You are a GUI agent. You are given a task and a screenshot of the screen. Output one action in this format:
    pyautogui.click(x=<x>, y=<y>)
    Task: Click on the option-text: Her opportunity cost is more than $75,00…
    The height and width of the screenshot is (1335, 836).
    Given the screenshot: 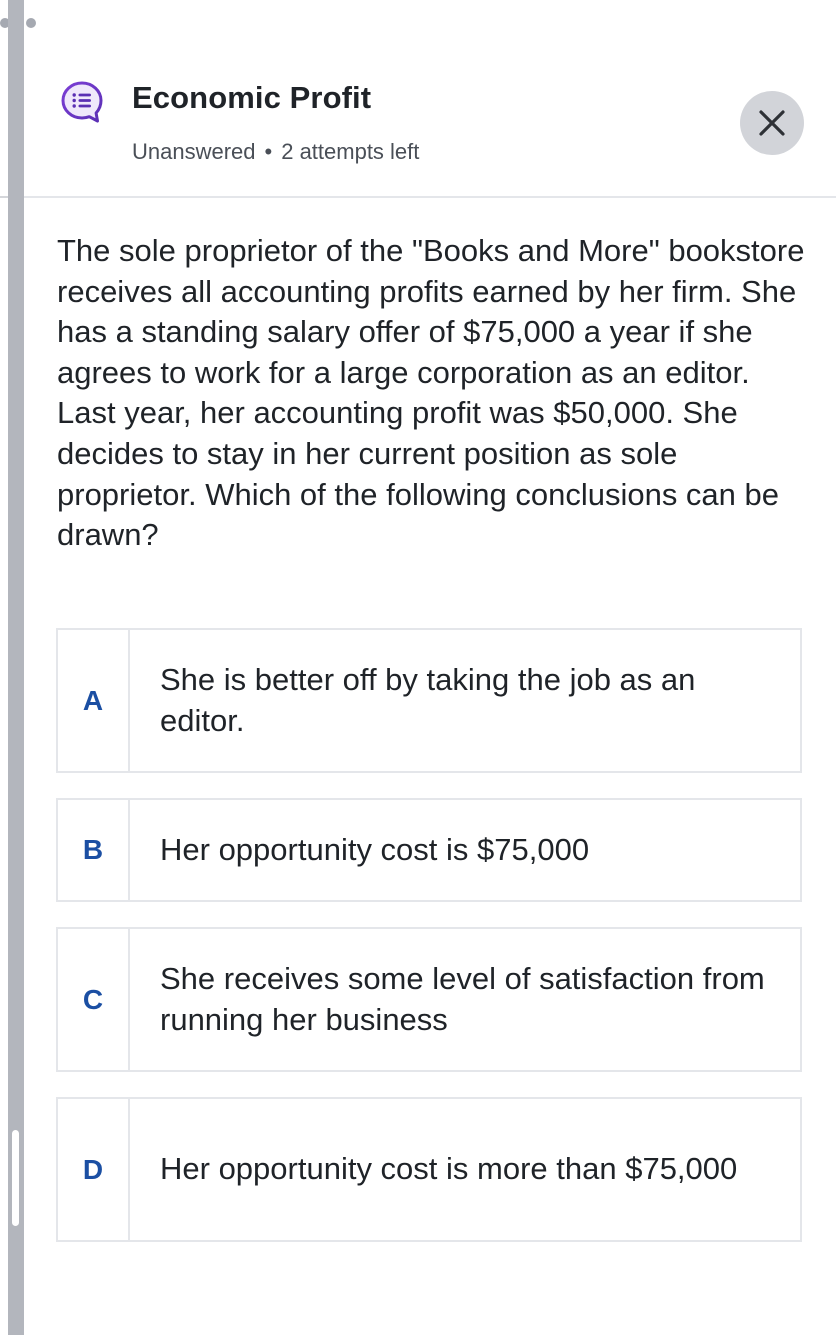 What is the action you would take?
    pyautogui.click(x=449, y=1169)
    